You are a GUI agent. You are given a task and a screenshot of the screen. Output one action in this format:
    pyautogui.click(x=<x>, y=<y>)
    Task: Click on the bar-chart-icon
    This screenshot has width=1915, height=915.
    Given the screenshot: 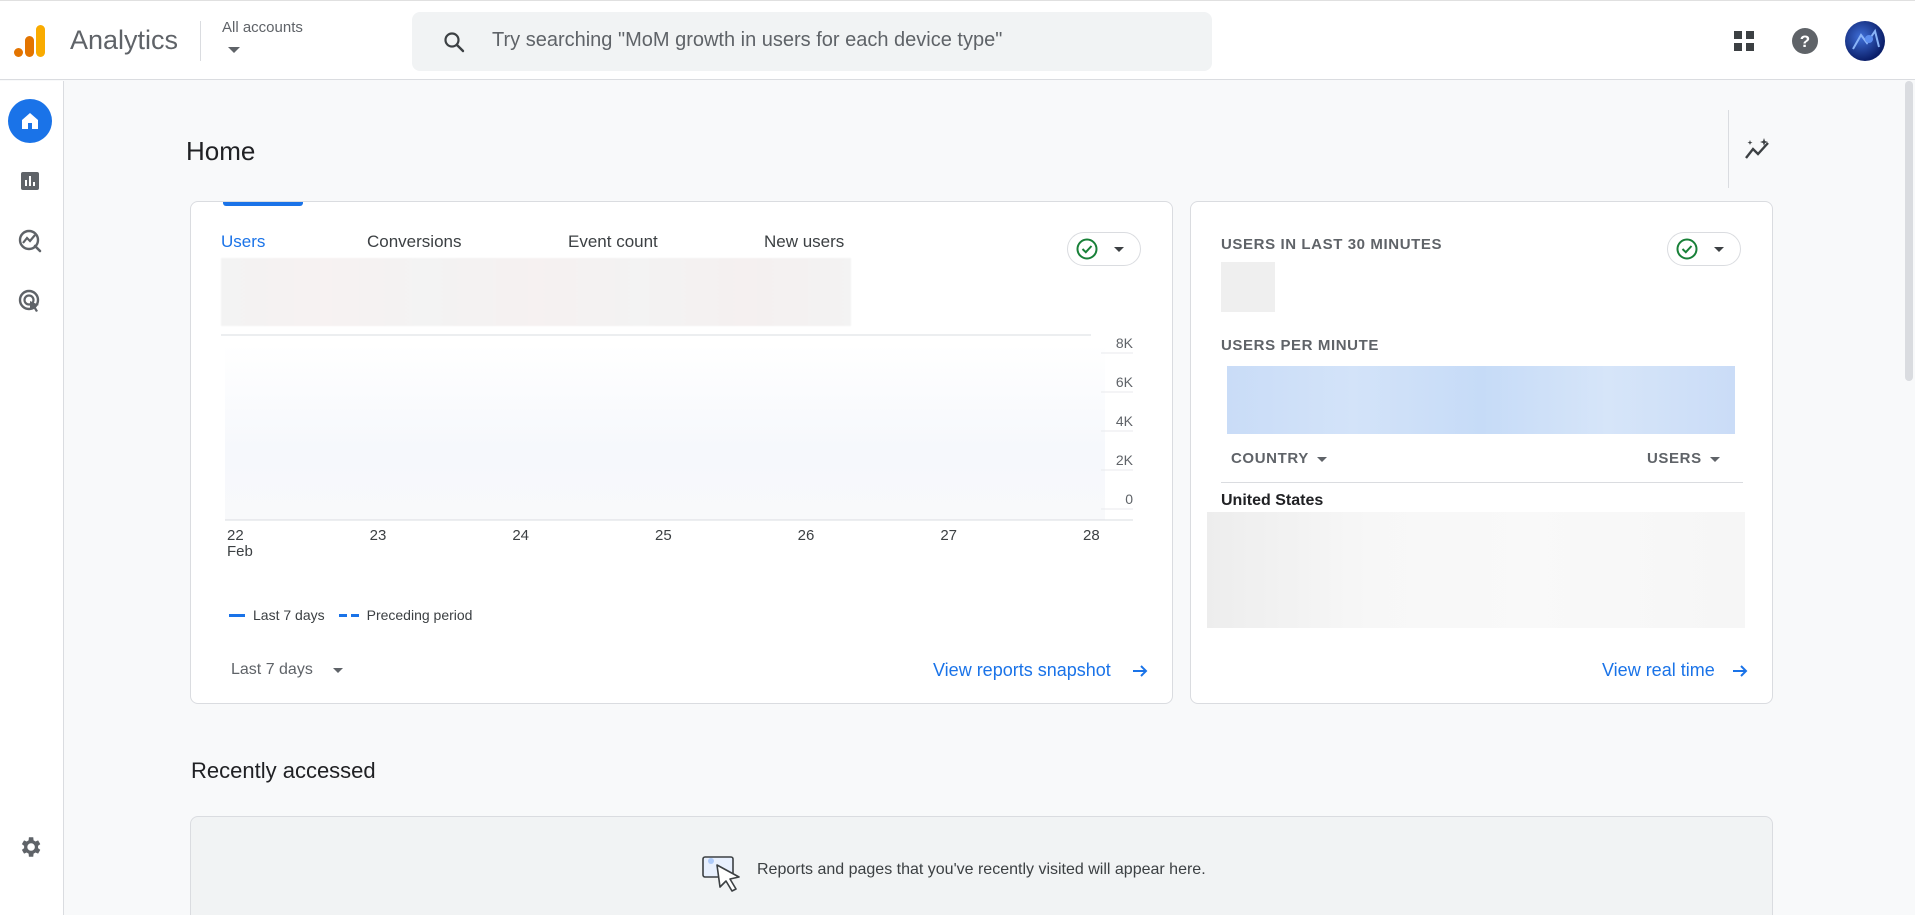 What is the action you would take?
    pyautogui.click(x=30, y=181)
    